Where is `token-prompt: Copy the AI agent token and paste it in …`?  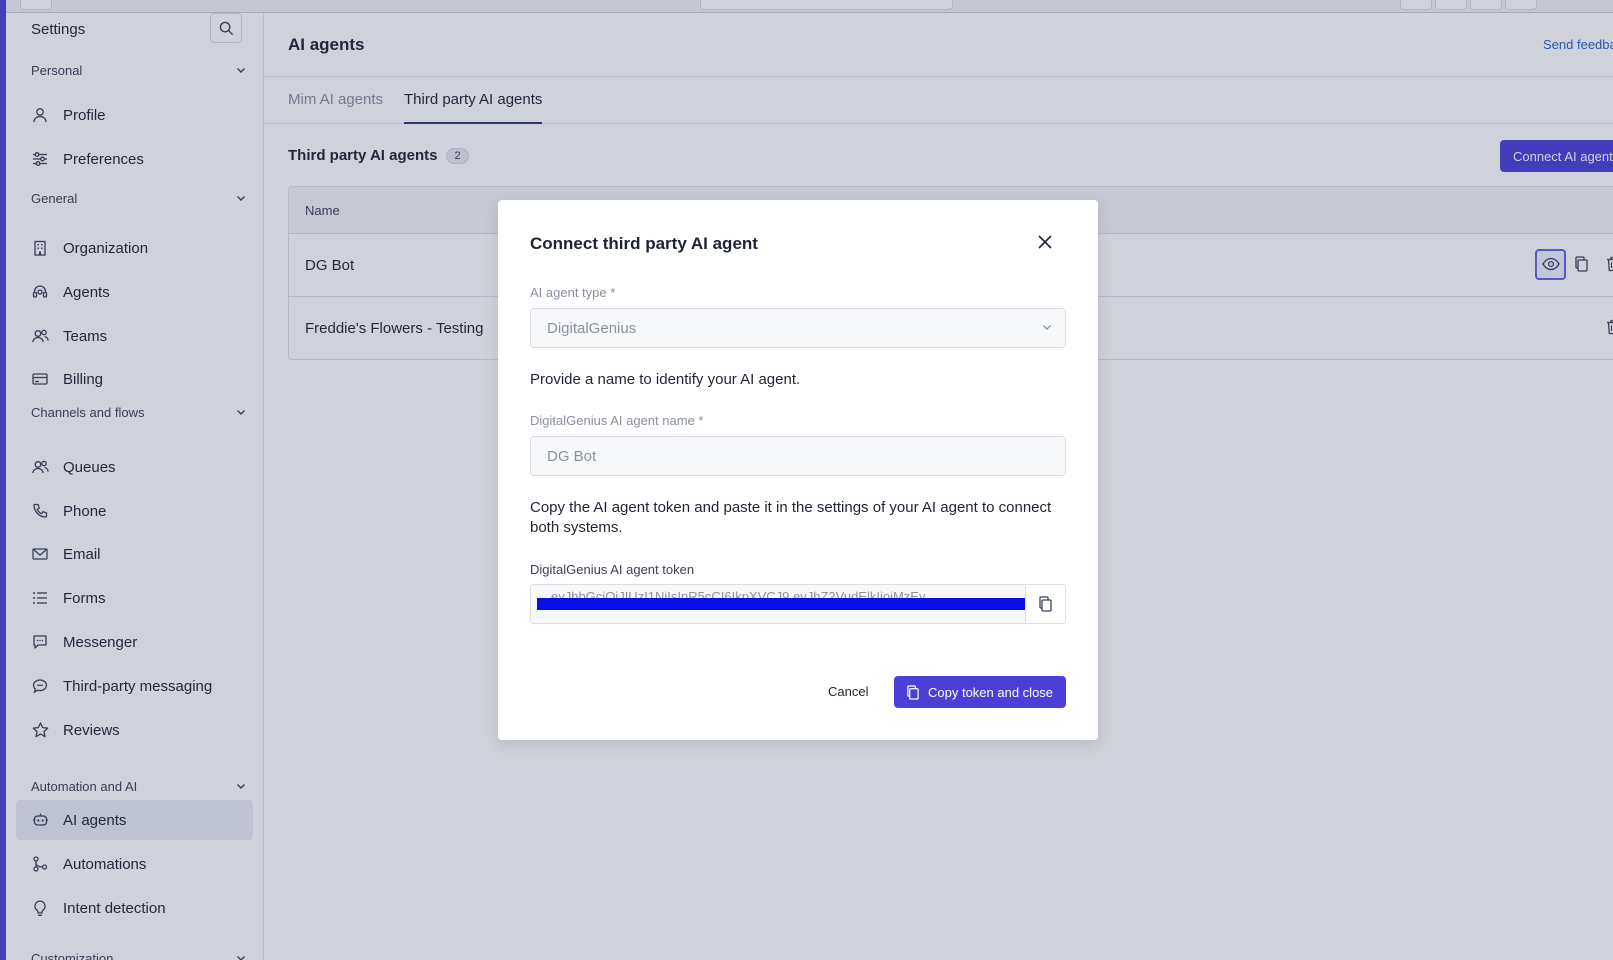
token-prompt: Copy the AI agent token and paste it in … is located at coordinates (791, 517).